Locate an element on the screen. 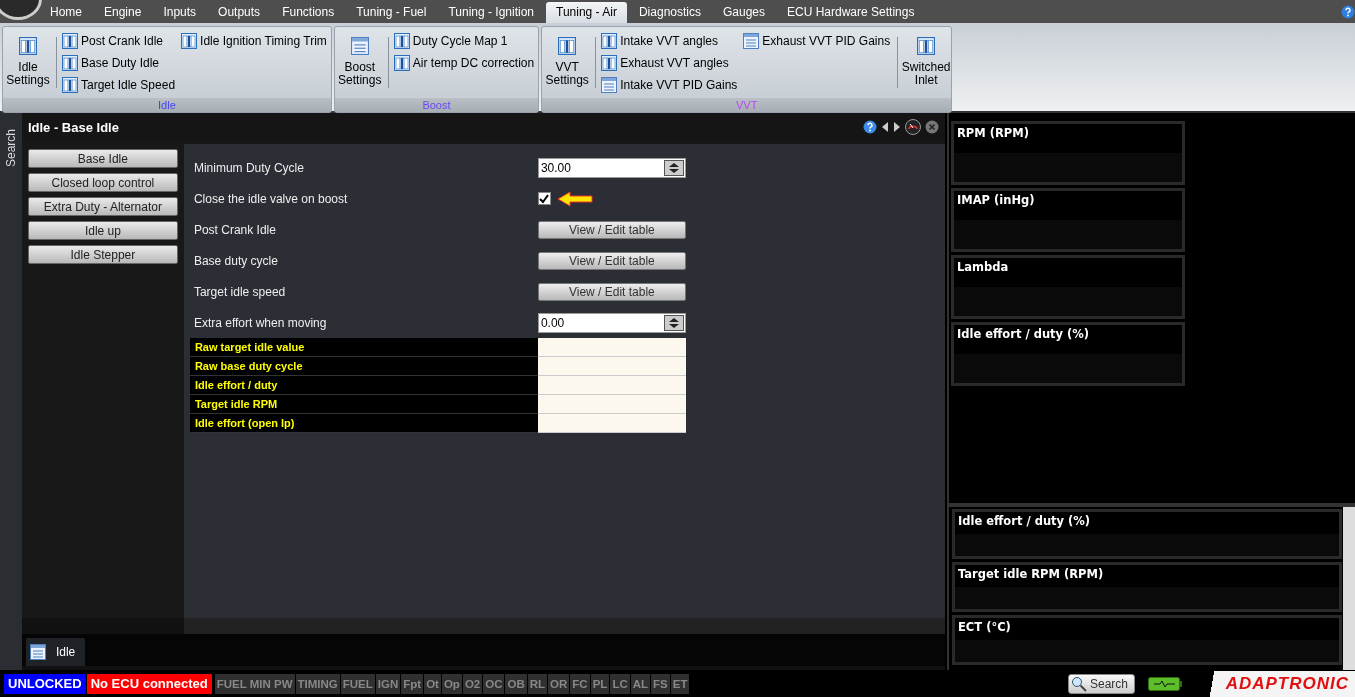 This screenshot has height=697, width=1355. search-button: Search is located at coordinates (1101, 683).